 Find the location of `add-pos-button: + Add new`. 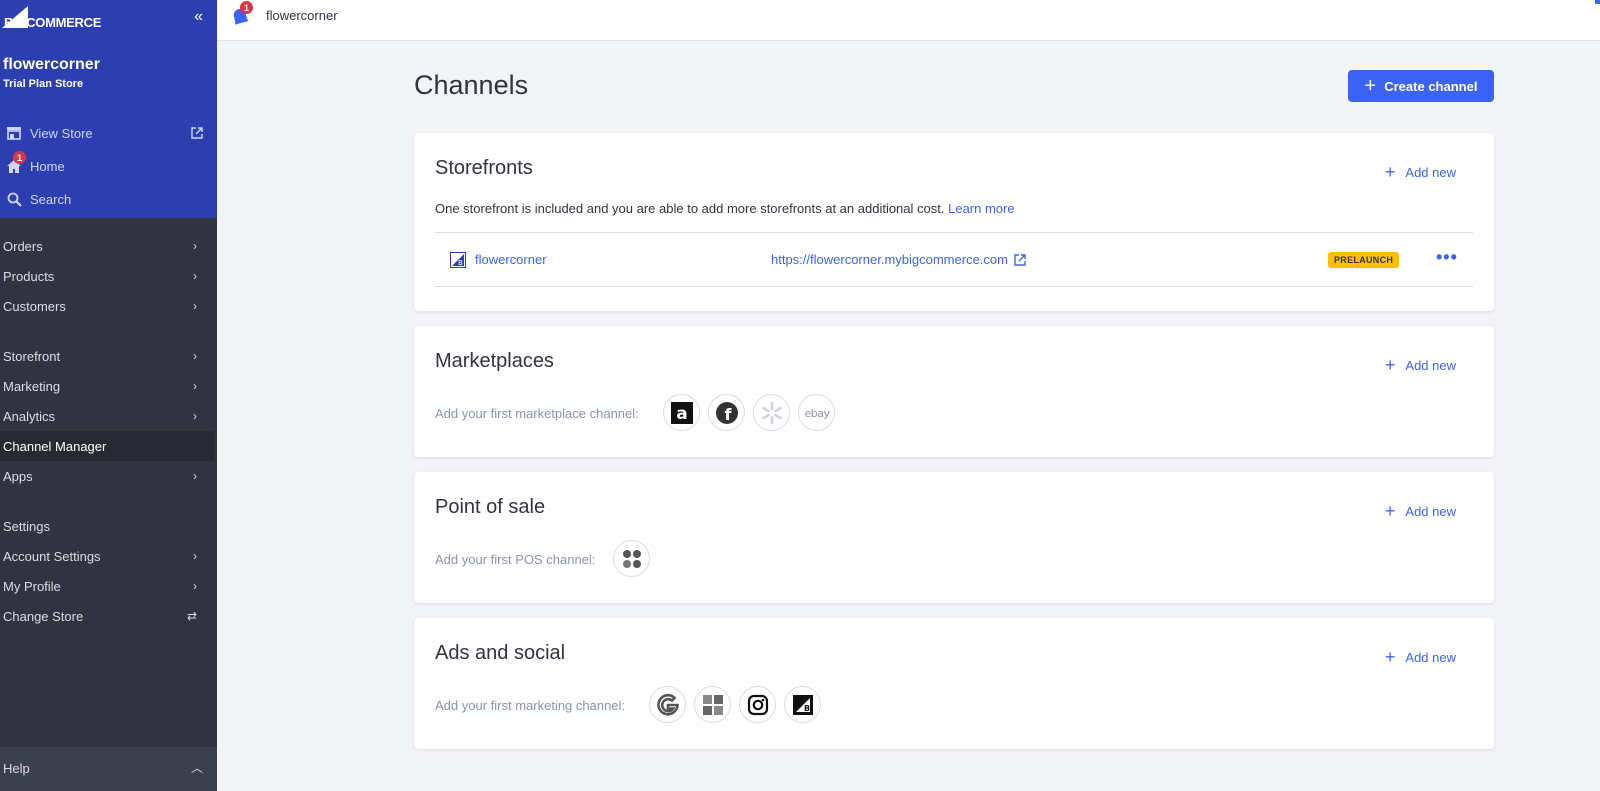

add-pos-button: + Add new is located at coordinates (1420, 511).